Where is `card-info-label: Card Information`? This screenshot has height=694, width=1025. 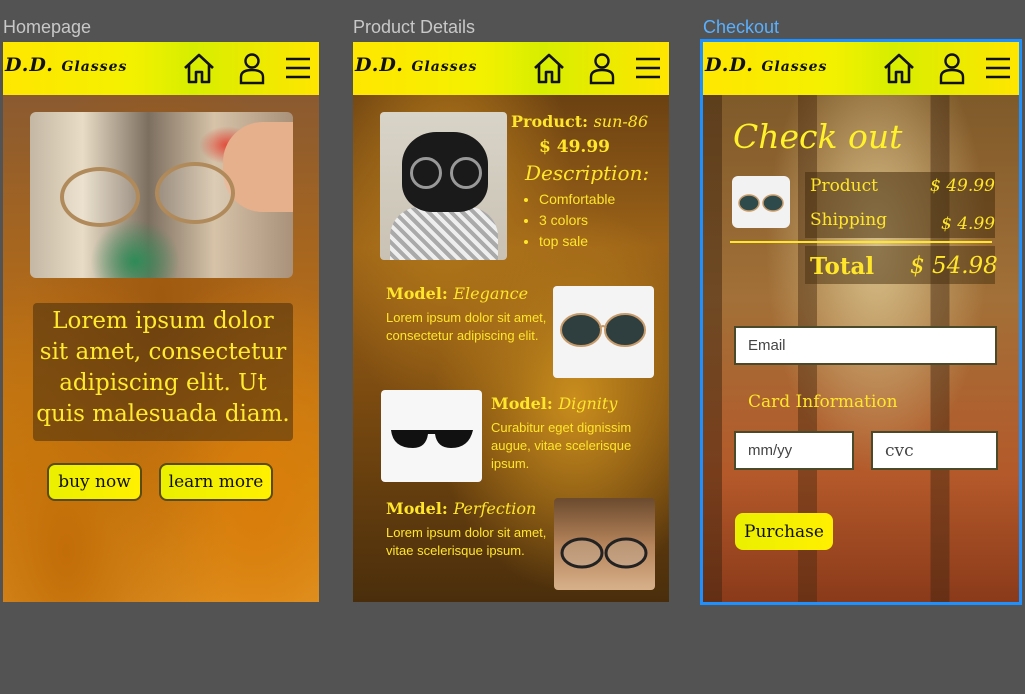 card-info-label: Card Information is located at coordinates (823, 402).